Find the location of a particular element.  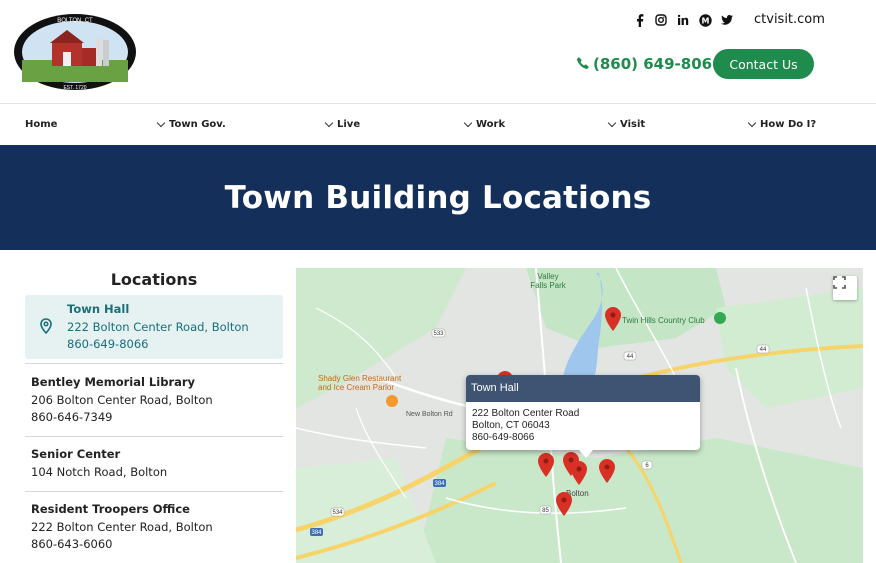

route-shield-label: 533 is located at coordinates (438, 334).